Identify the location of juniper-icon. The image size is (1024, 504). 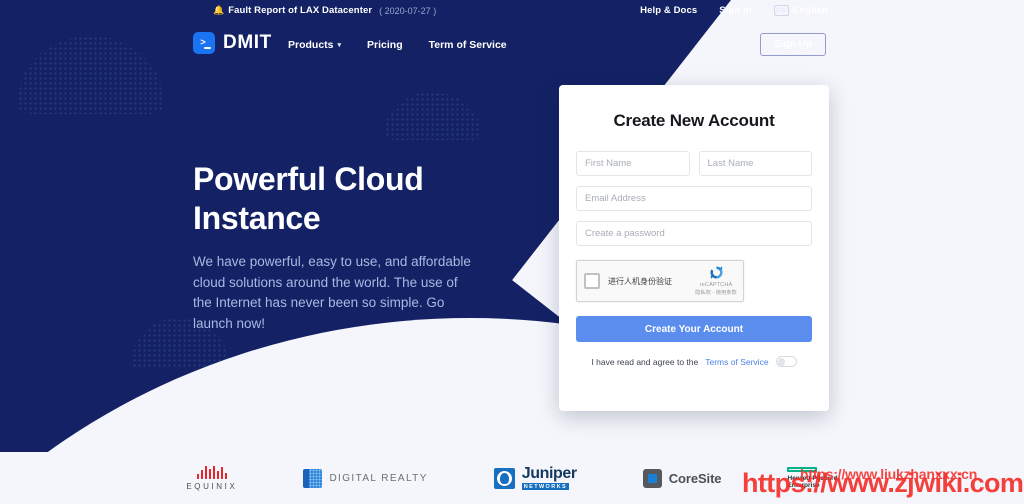
(504, 478).